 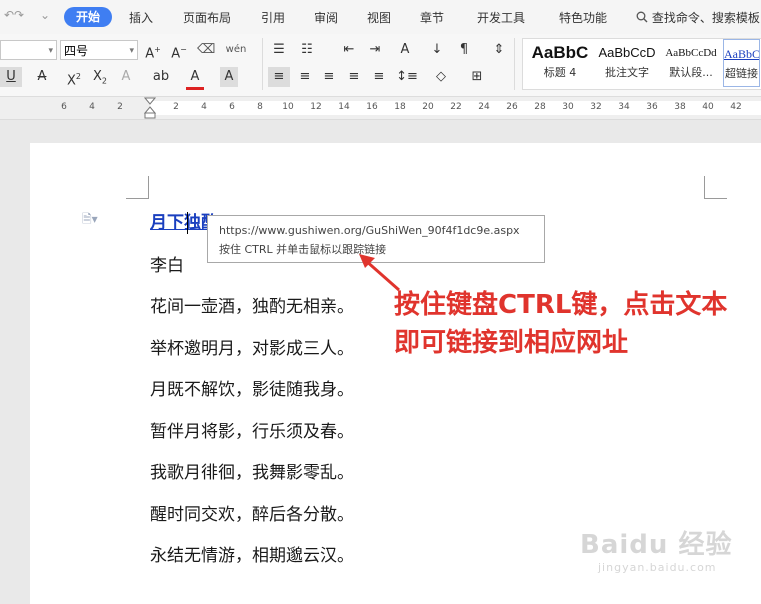 What do you see at coordinates (344, 107) in the screenshot?
I see `ruler-number: 14` at bounding box center [344, 107].